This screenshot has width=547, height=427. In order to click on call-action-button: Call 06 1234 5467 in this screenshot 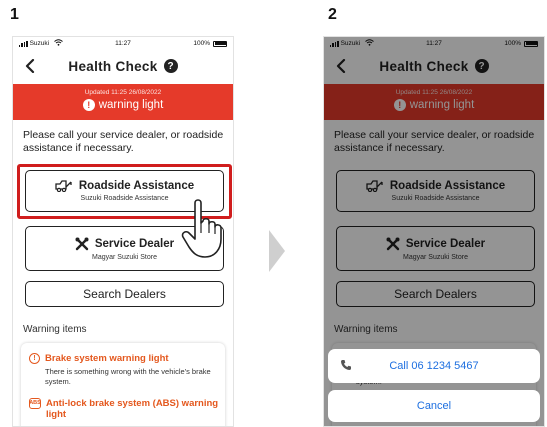, I will do `click(434, 366)`.